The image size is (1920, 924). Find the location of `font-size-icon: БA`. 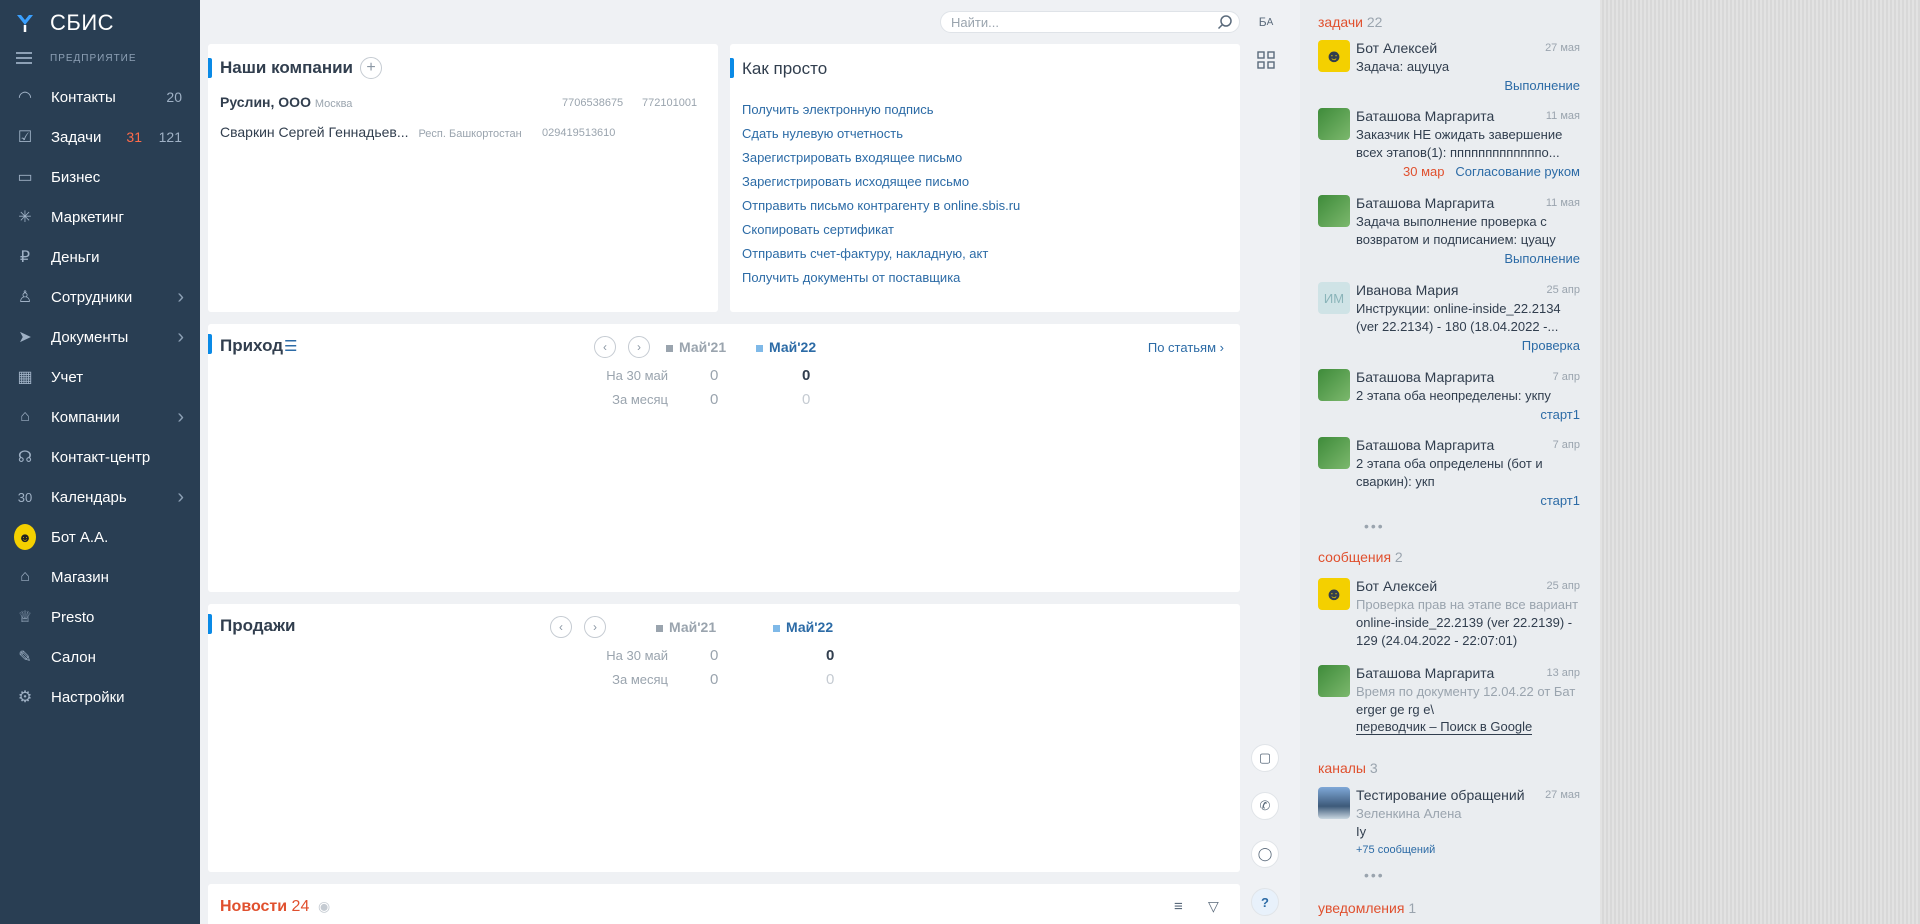

font-size-icon: БA is located at coordinates (1266, 22).